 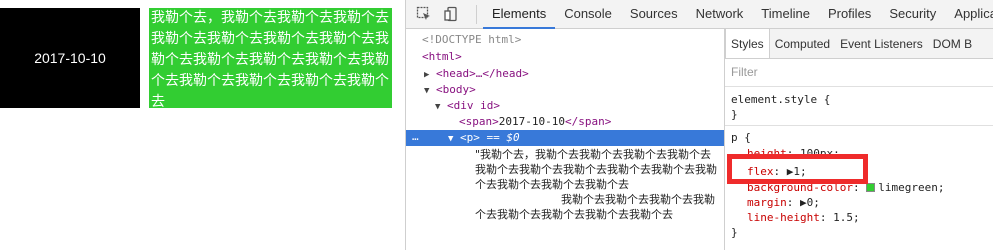 What do you see at coordinates (467, 105) in the screenshot?
I see `div-node: ▼ <div id>` at bounding box center [467, 105].